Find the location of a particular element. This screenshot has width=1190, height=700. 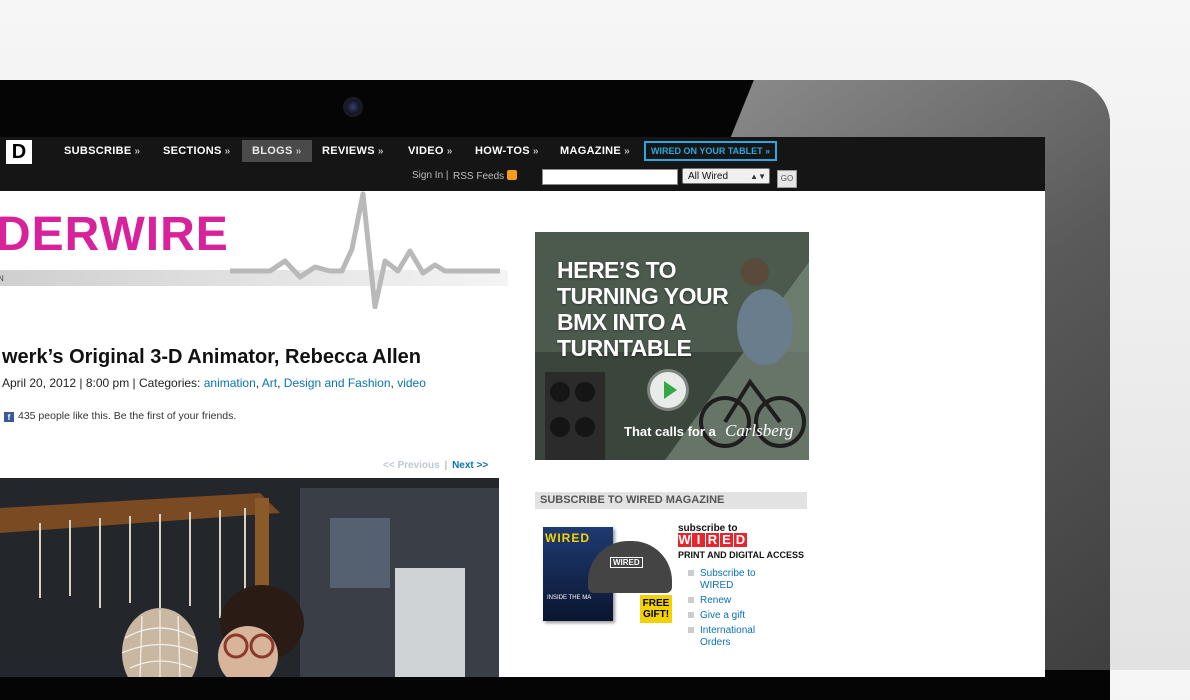

subscribe-link: Subscribe to WIRED is located at coordinates (729, 580).